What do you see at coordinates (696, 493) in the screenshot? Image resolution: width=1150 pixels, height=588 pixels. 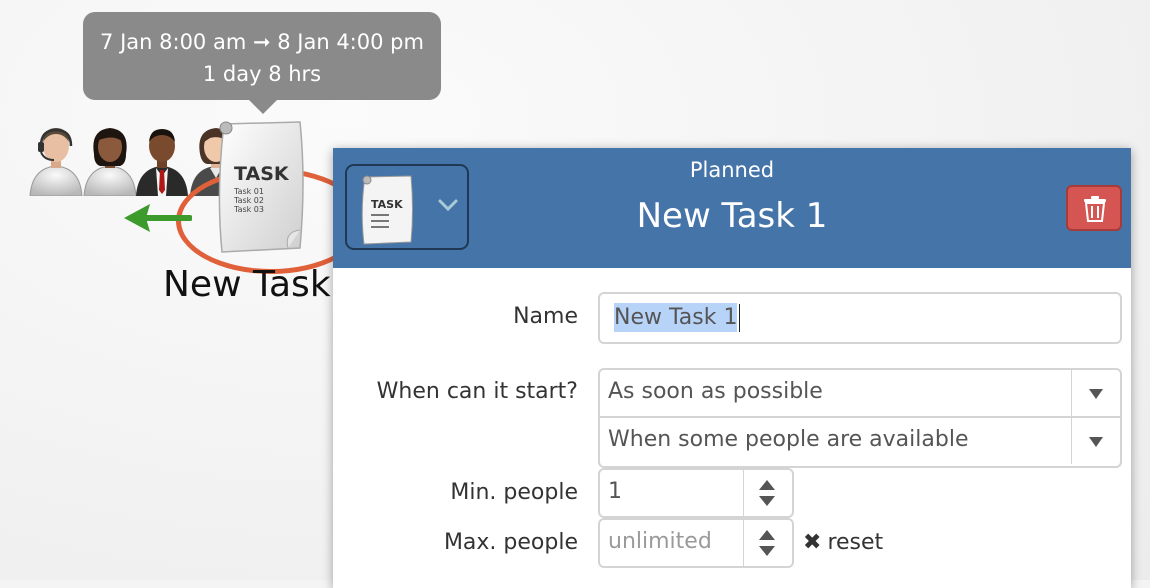 I see `min-people-stepper: 1` at bounding box center [696, 493].